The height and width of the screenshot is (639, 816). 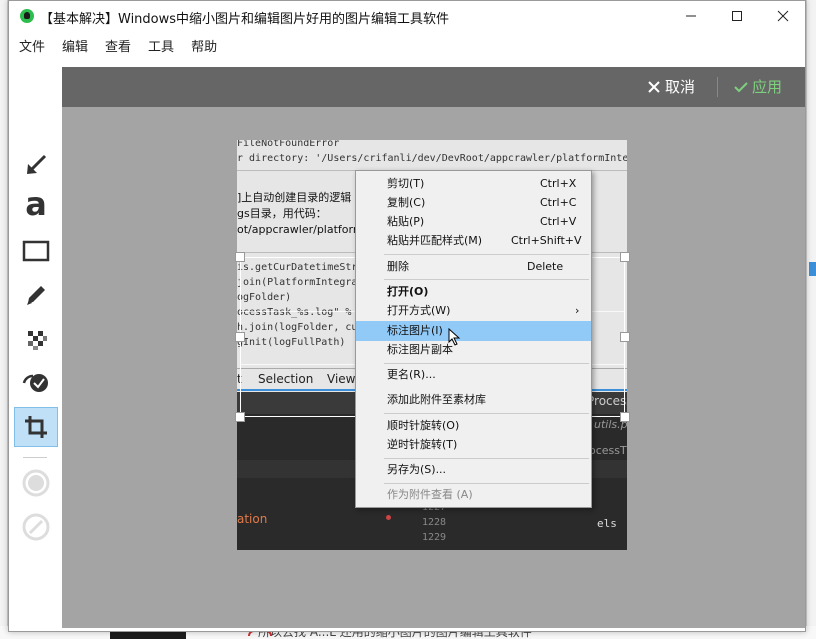 I want to click on pixelate-icon, so click(x=37, y=340).